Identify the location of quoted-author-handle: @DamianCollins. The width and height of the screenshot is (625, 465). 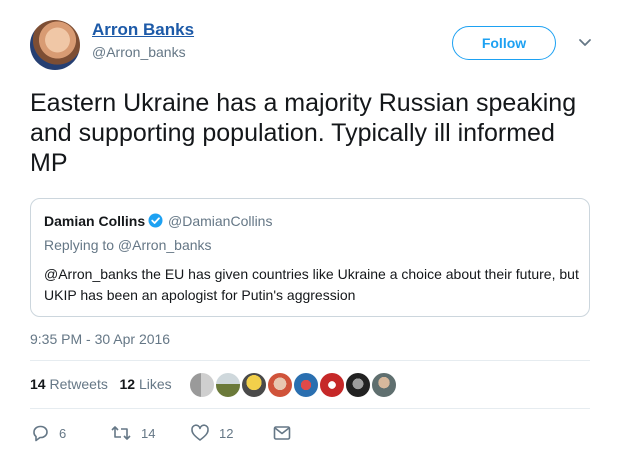
(220, 221).